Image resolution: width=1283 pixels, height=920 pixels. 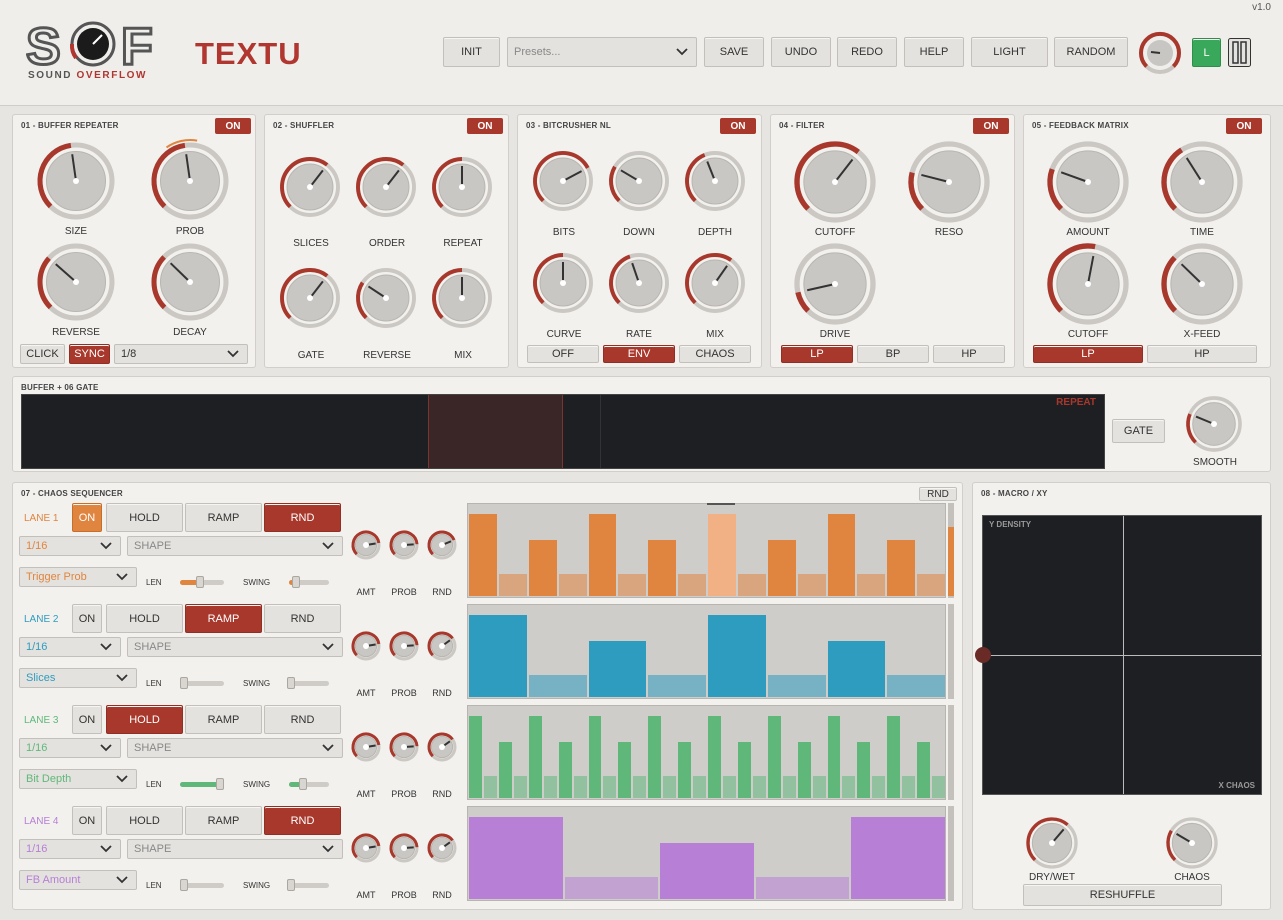 What do you see at coordinates (1244, 126) in the screenshot?
I see `feedback-on-button: ON` at bounding box center [1244, 126].